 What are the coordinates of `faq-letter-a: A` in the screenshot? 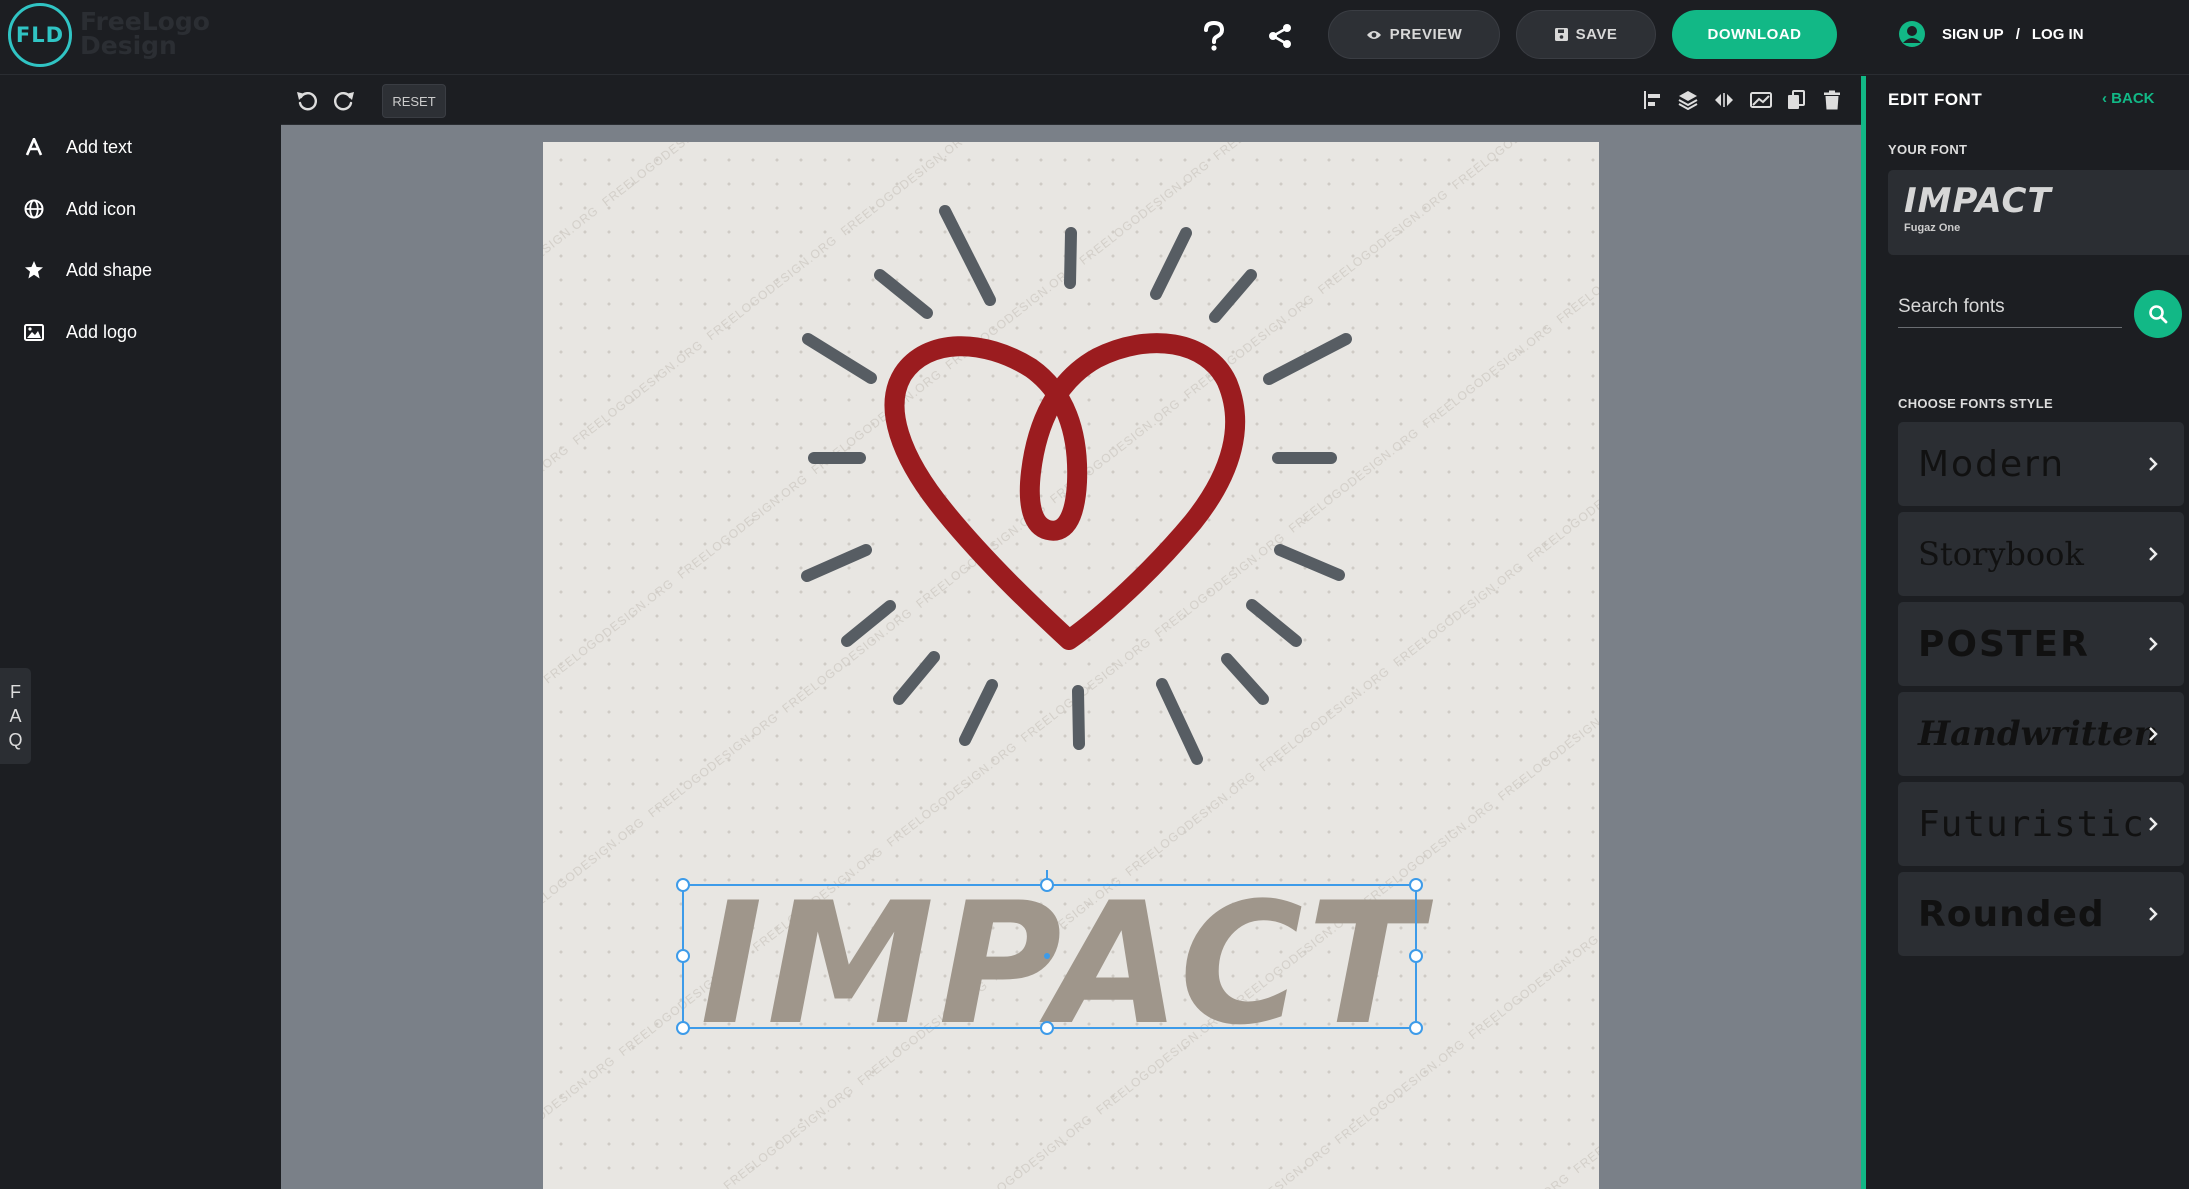 It's located at (15, 716).